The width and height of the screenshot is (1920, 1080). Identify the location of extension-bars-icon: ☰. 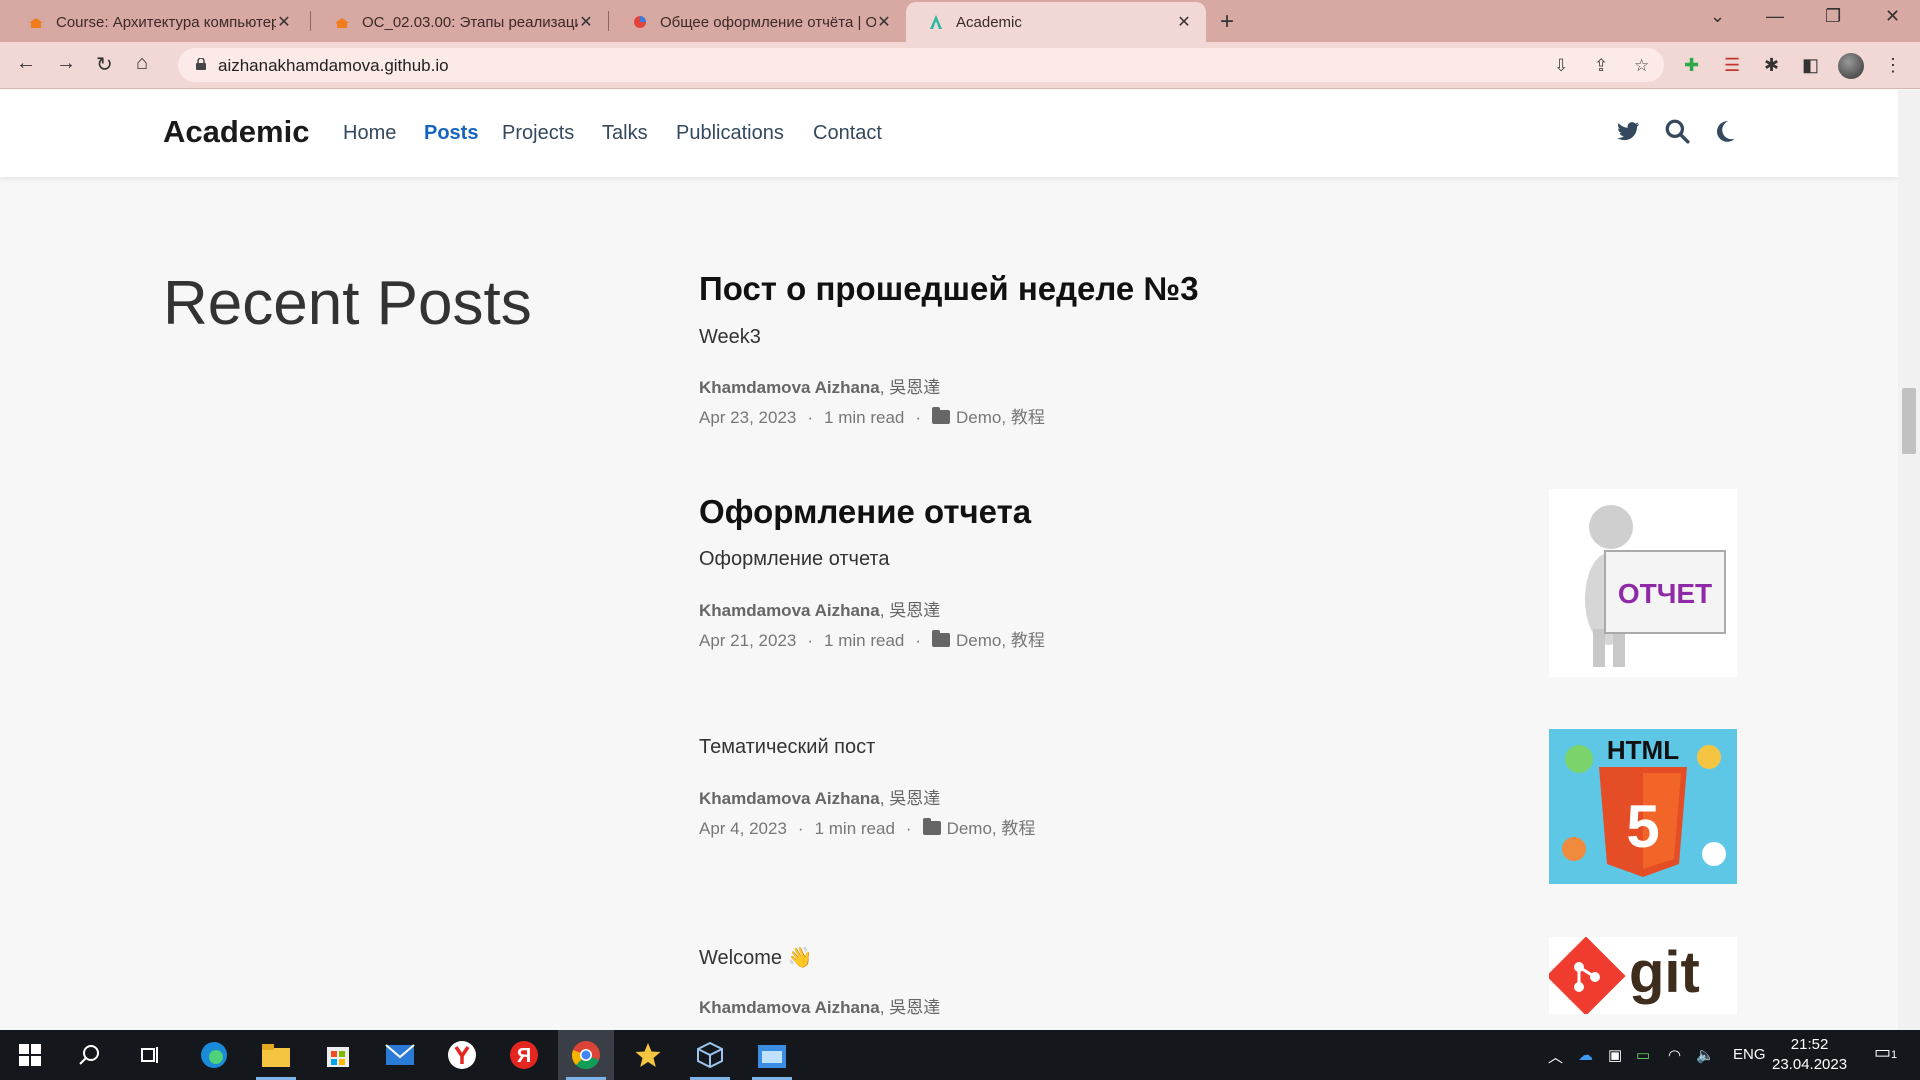
(1732, 65).